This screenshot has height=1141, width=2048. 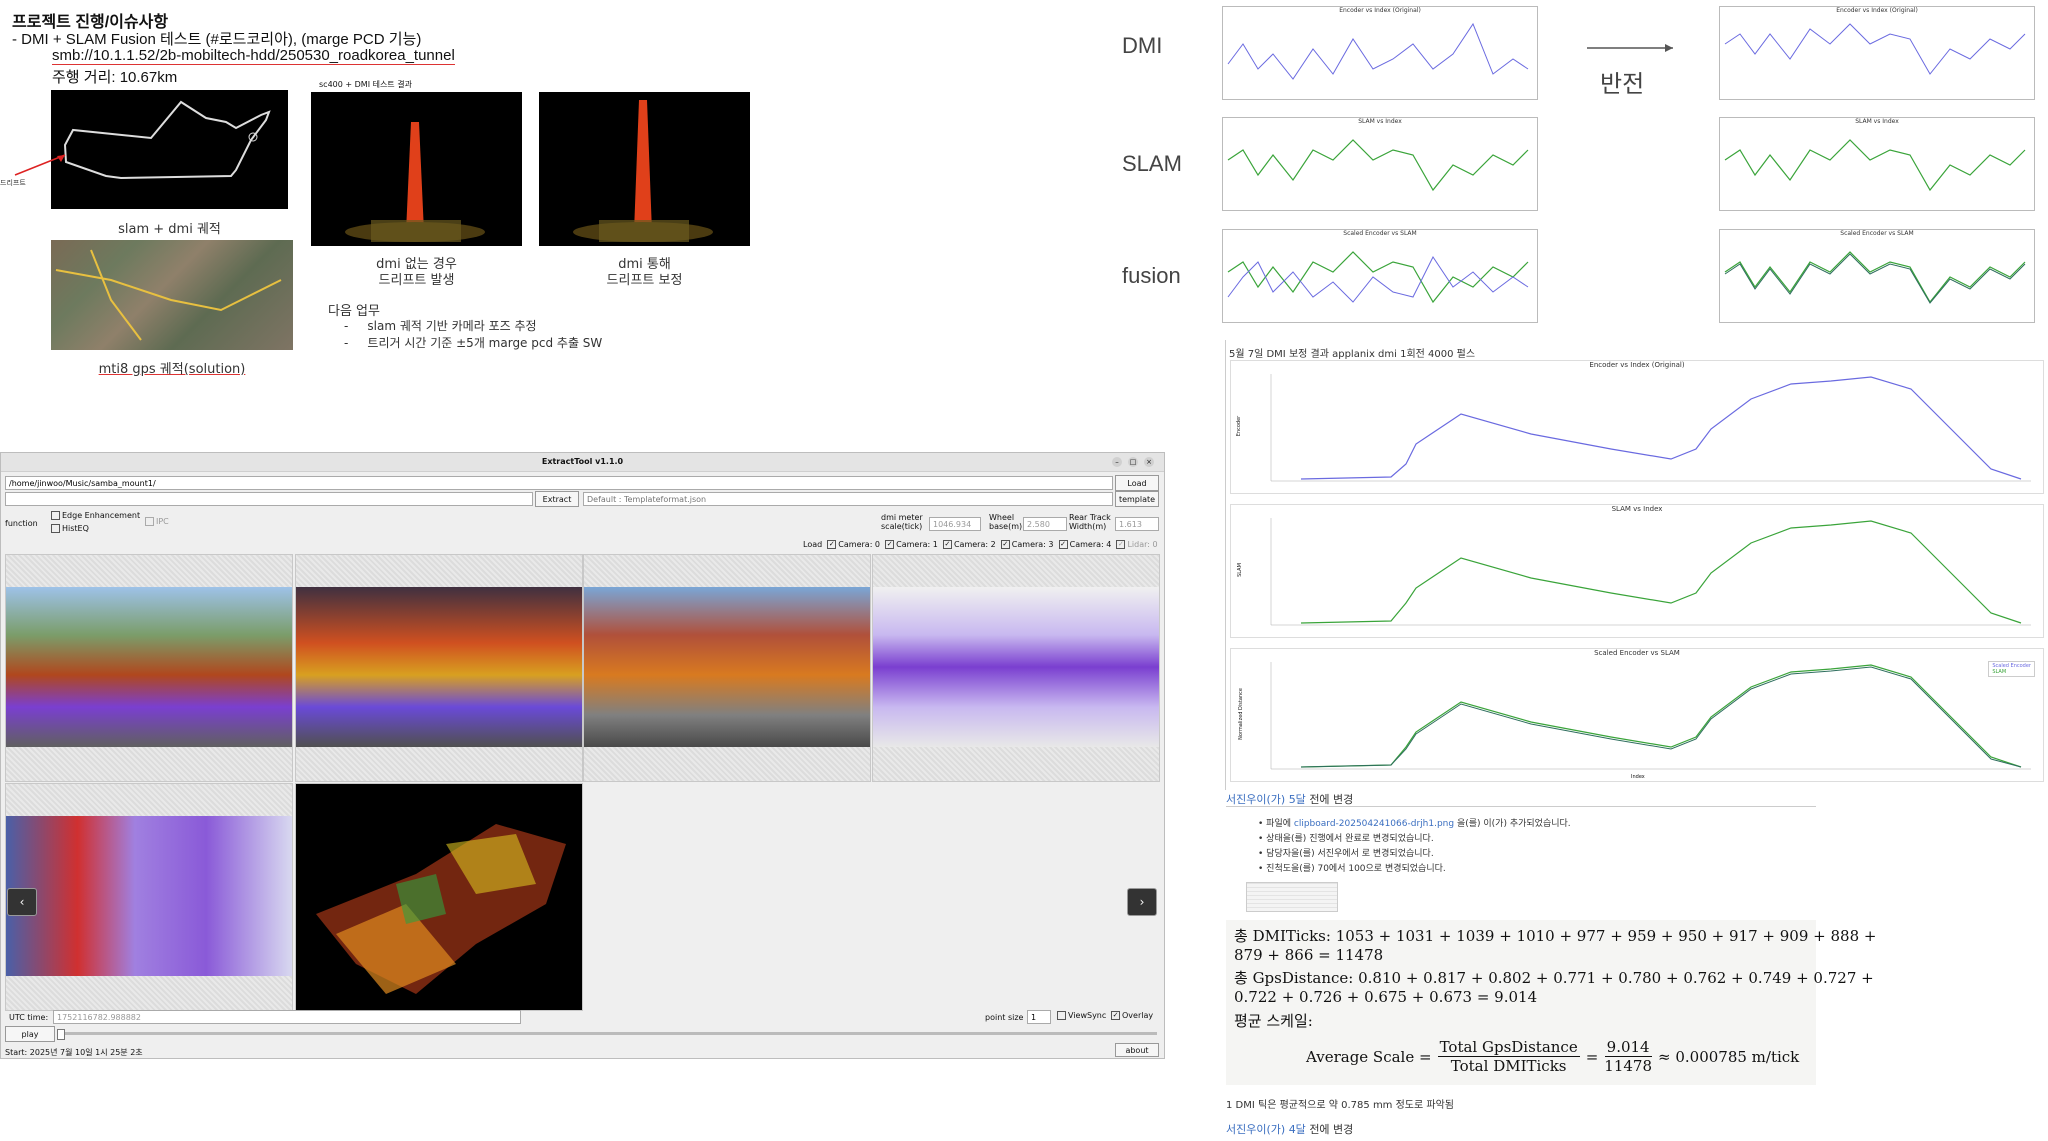 I want to click on math-line-4: 0.722 + 0.726 + 0.675 + 0.673 = 9.014, so click(x=1386, y=997).